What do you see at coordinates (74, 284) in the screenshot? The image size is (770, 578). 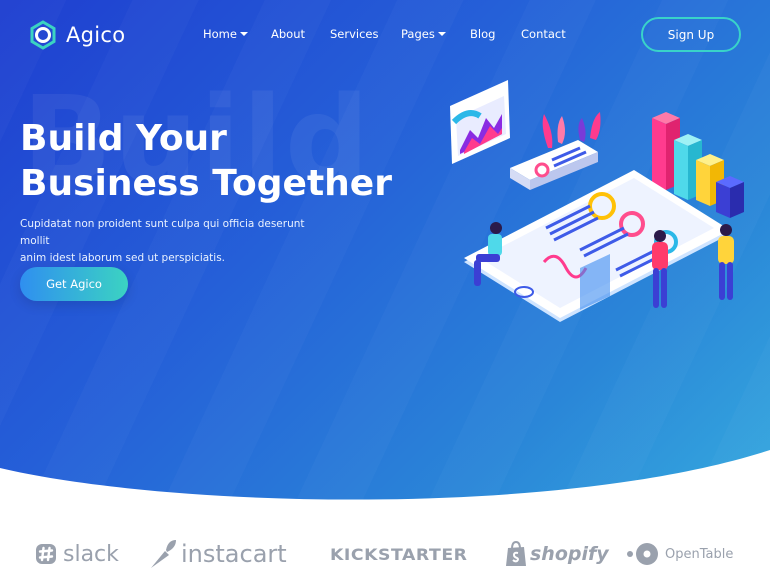 I see `get-agico-button: Get Agico` at bounding box center [74, 284].